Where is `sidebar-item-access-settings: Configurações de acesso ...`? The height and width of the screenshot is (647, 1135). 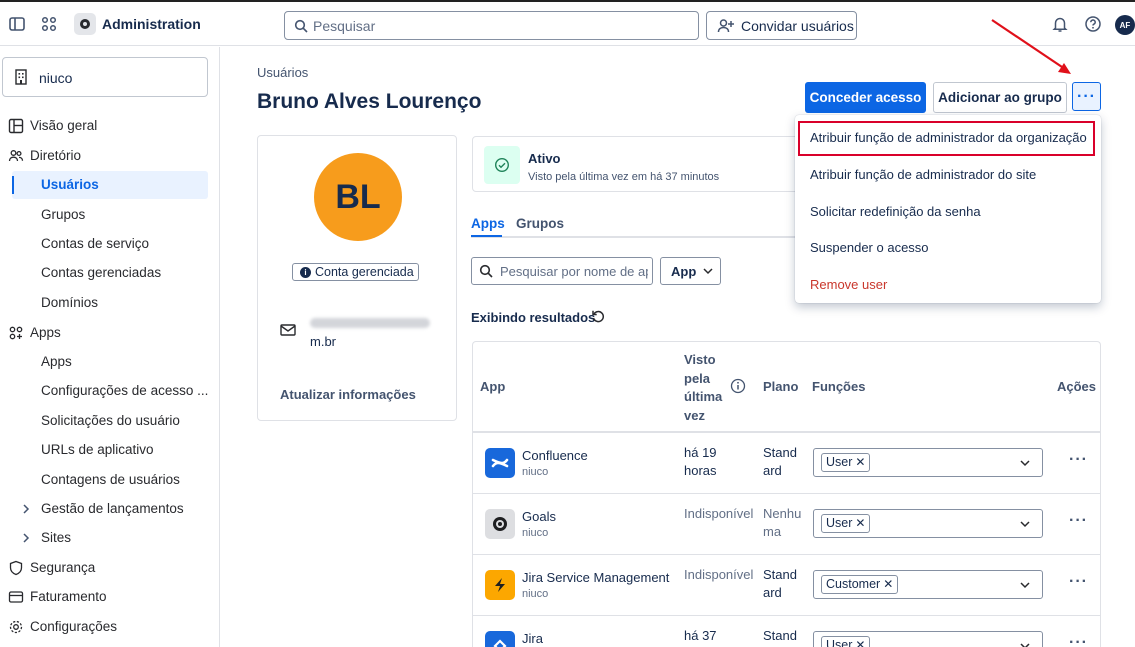
sidebar-item-access-settings: Configurações de acesso ... is located at coordinates (104, 391).